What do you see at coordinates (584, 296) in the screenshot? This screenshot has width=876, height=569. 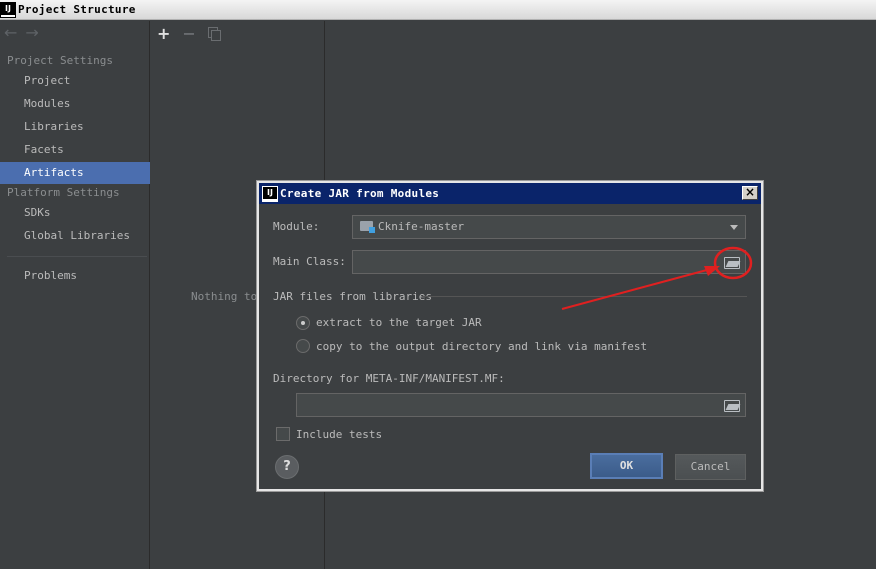 I see `group-divider` at bounding box center [584, 296].